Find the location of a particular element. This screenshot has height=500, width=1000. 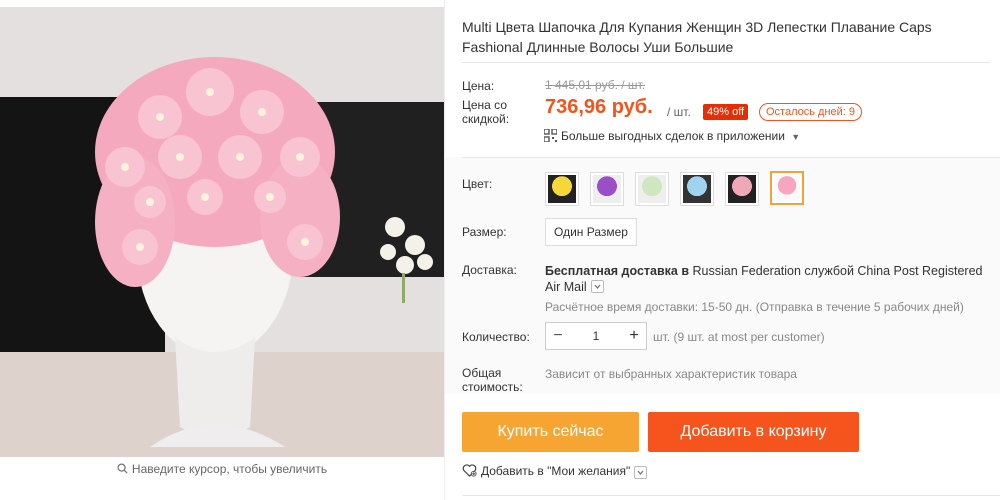

color-swatch-mint is located at coordinates (652, 189).